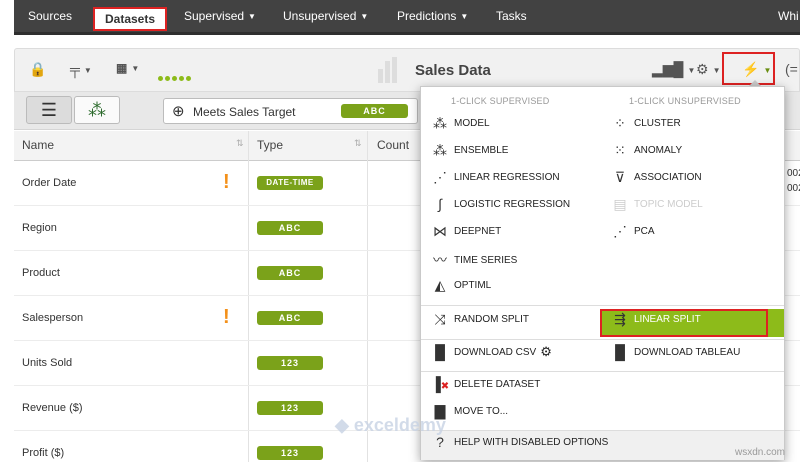 This screenshot has width=800, height=462. Describe the element at coordinates (440, 319) in the screenshot. I see `random-split-icon: ⤨` at that location.